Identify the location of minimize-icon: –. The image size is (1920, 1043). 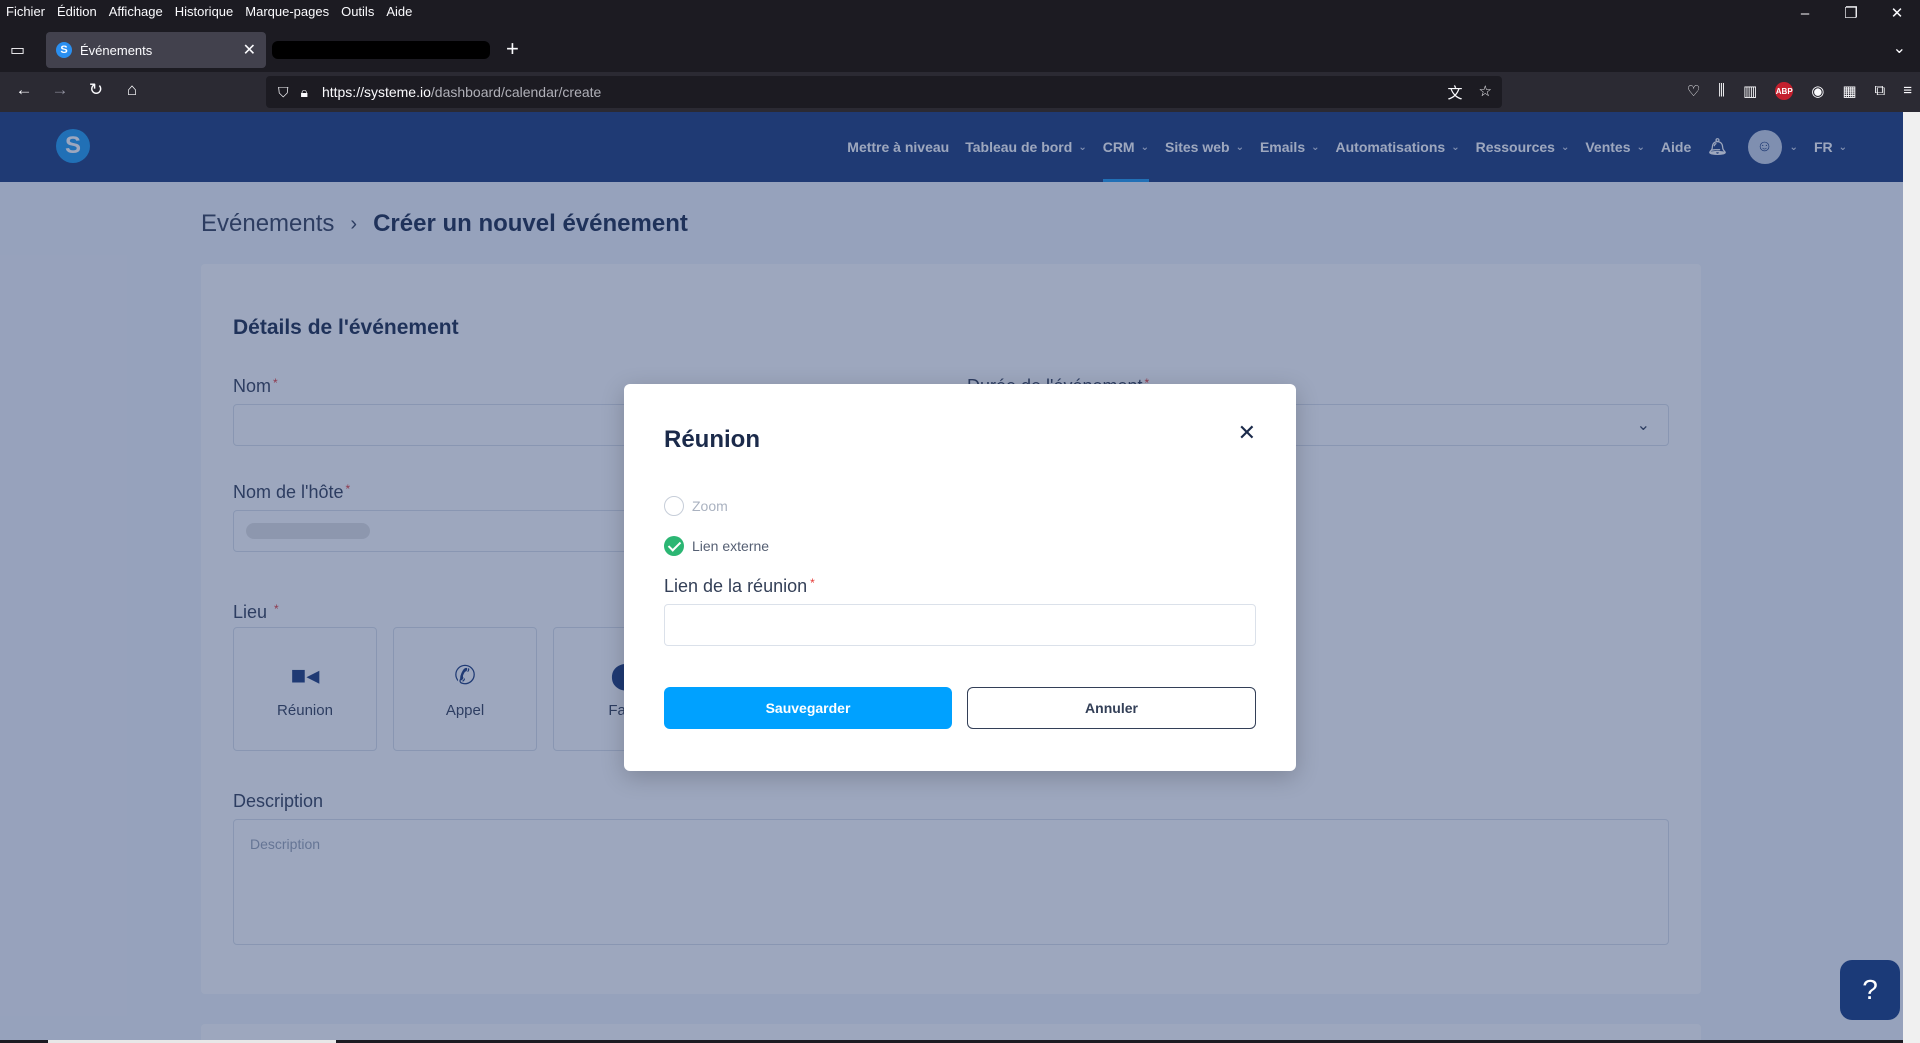
(1805, 14).